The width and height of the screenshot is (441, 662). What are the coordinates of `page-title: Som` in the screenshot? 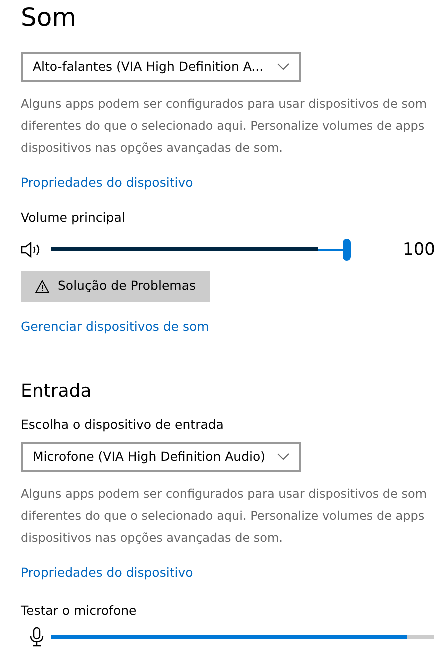 It's located at (49, 18).